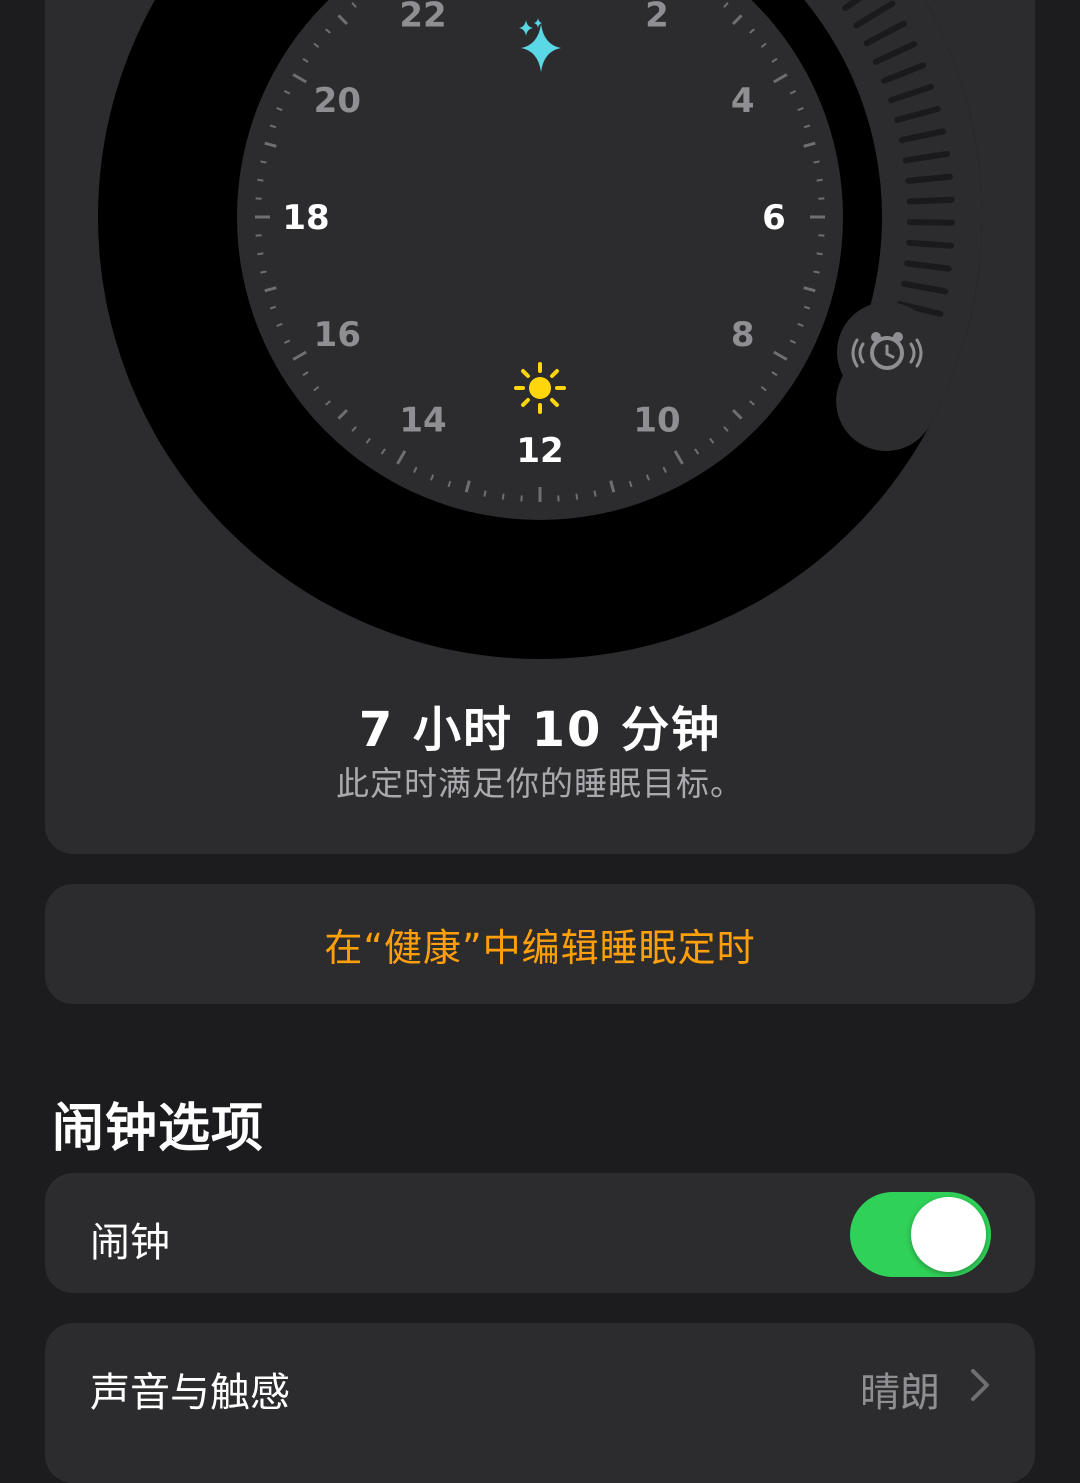 Image resolution: width=1080 pixels, height=1483 pixels. I want to click on alarm-toggle-knob, so click(948, 1234).